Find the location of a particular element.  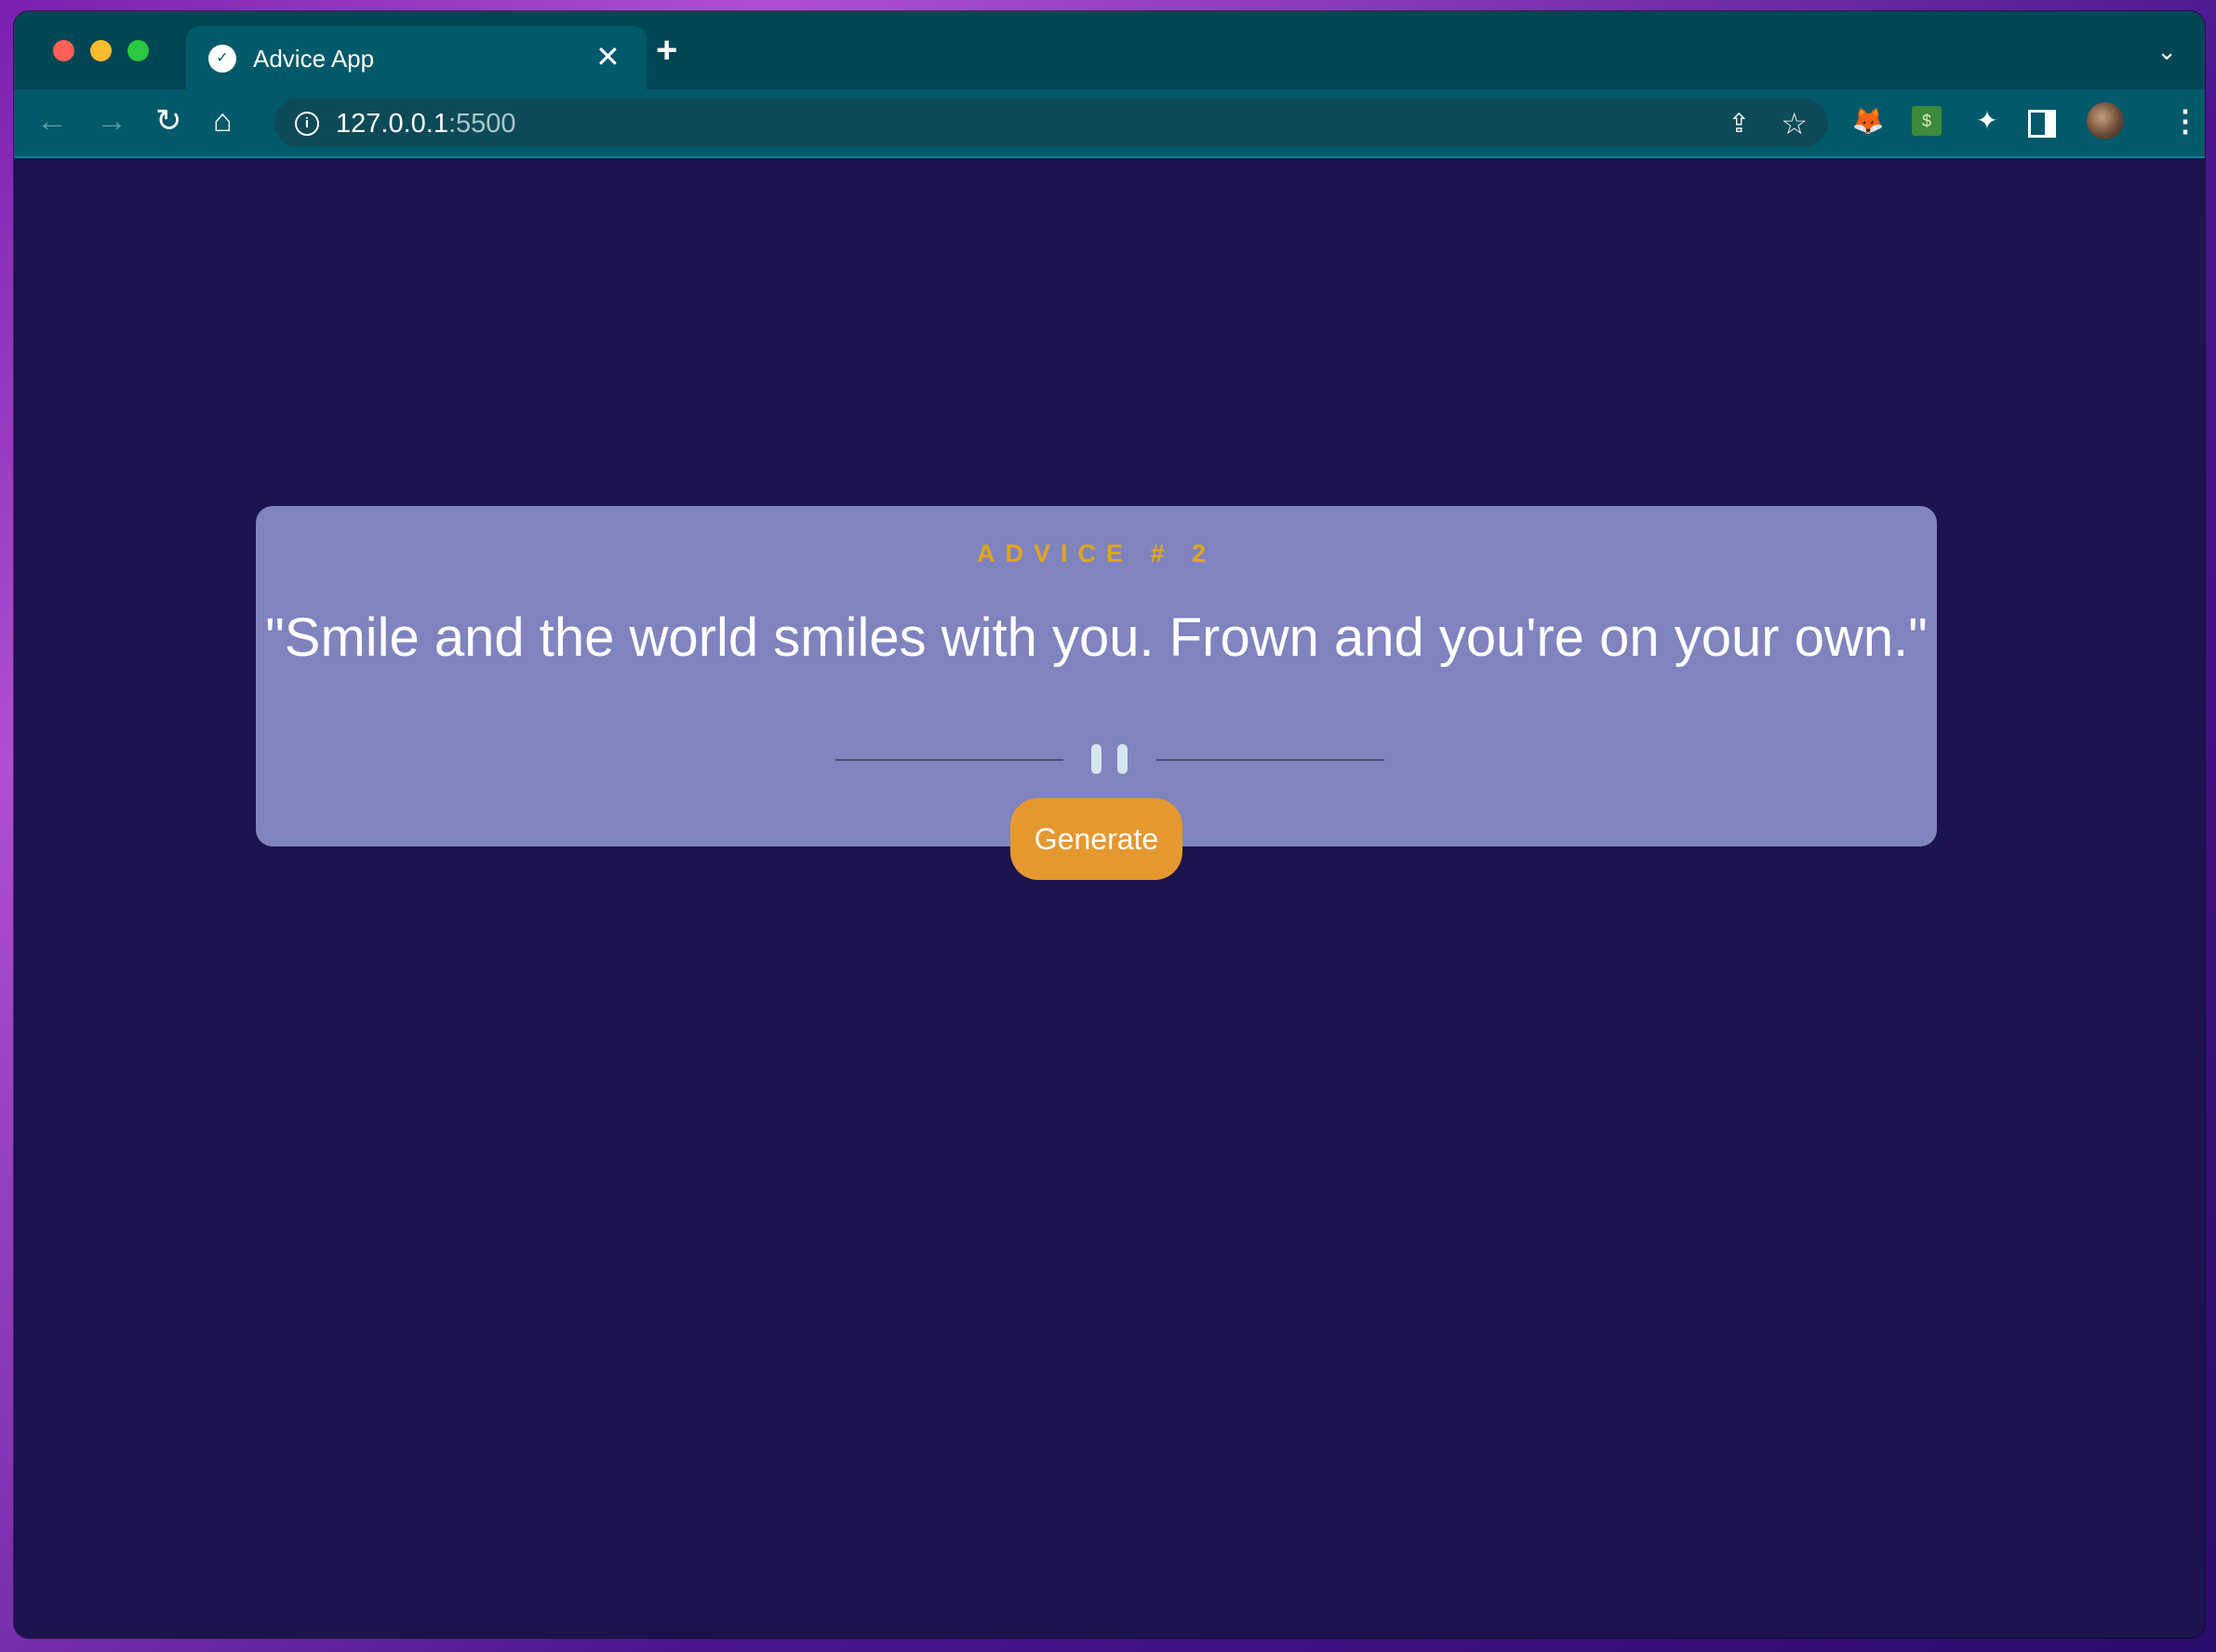

forward-button: → is located at coordinates (111, 121).